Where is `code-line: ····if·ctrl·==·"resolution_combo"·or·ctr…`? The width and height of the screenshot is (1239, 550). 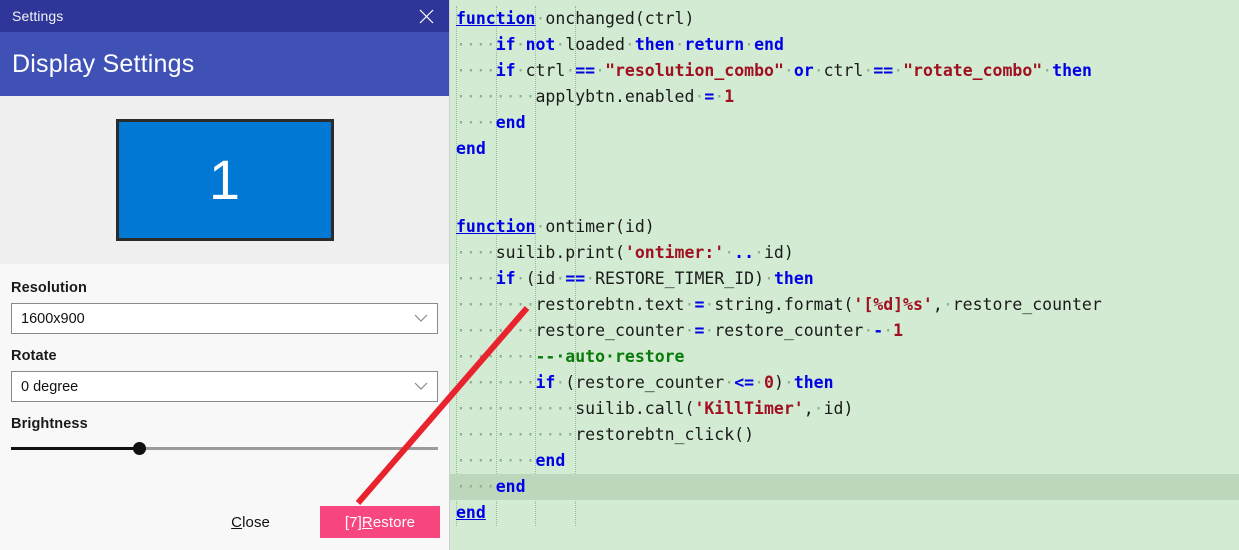 code-line: ····if·ctrl·==·"resolution_combo"·or·ctr… is located at coordinates (844, 71).